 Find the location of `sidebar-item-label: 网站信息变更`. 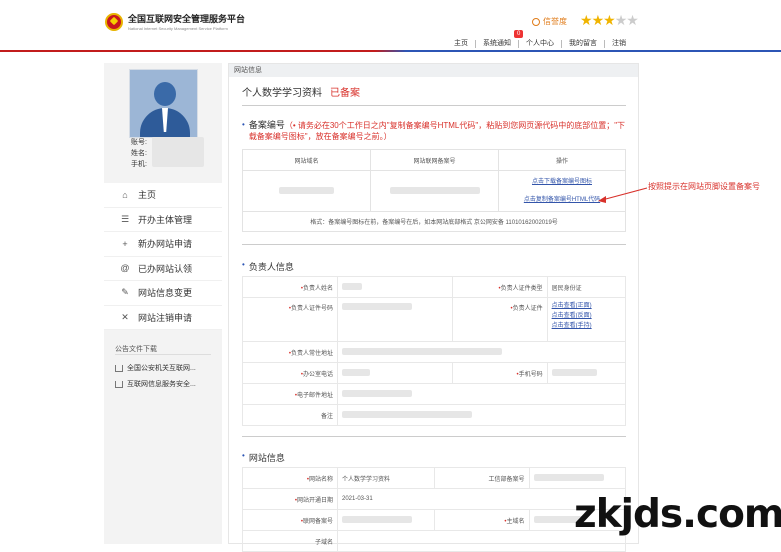

sidebar-item-label: 网站信息变更 is located at coordinates (165, 293).